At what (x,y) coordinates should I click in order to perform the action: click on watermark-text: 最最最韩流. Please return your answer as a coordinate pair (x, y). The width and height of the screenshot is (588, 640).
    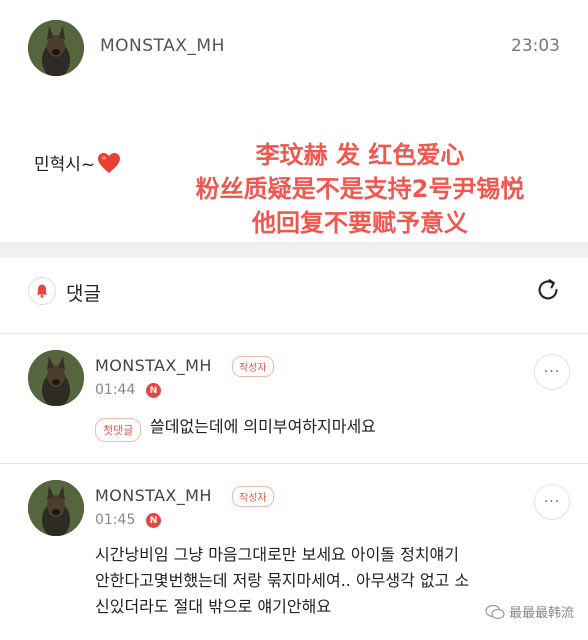
    Looking at the image, I should click on (541, 613).